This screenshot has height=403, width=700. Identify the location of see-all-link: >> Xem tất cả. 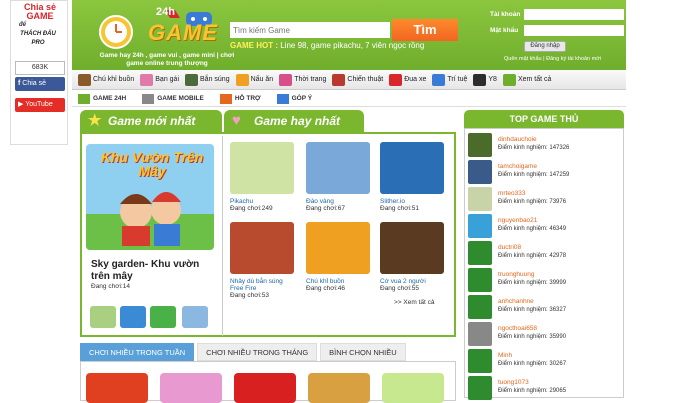
(414, 302).